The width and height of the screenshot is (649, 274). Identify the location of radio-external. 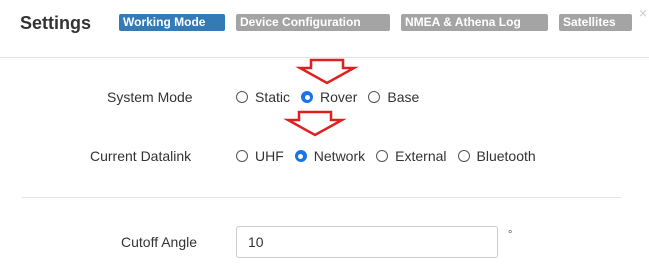
(382, 156).